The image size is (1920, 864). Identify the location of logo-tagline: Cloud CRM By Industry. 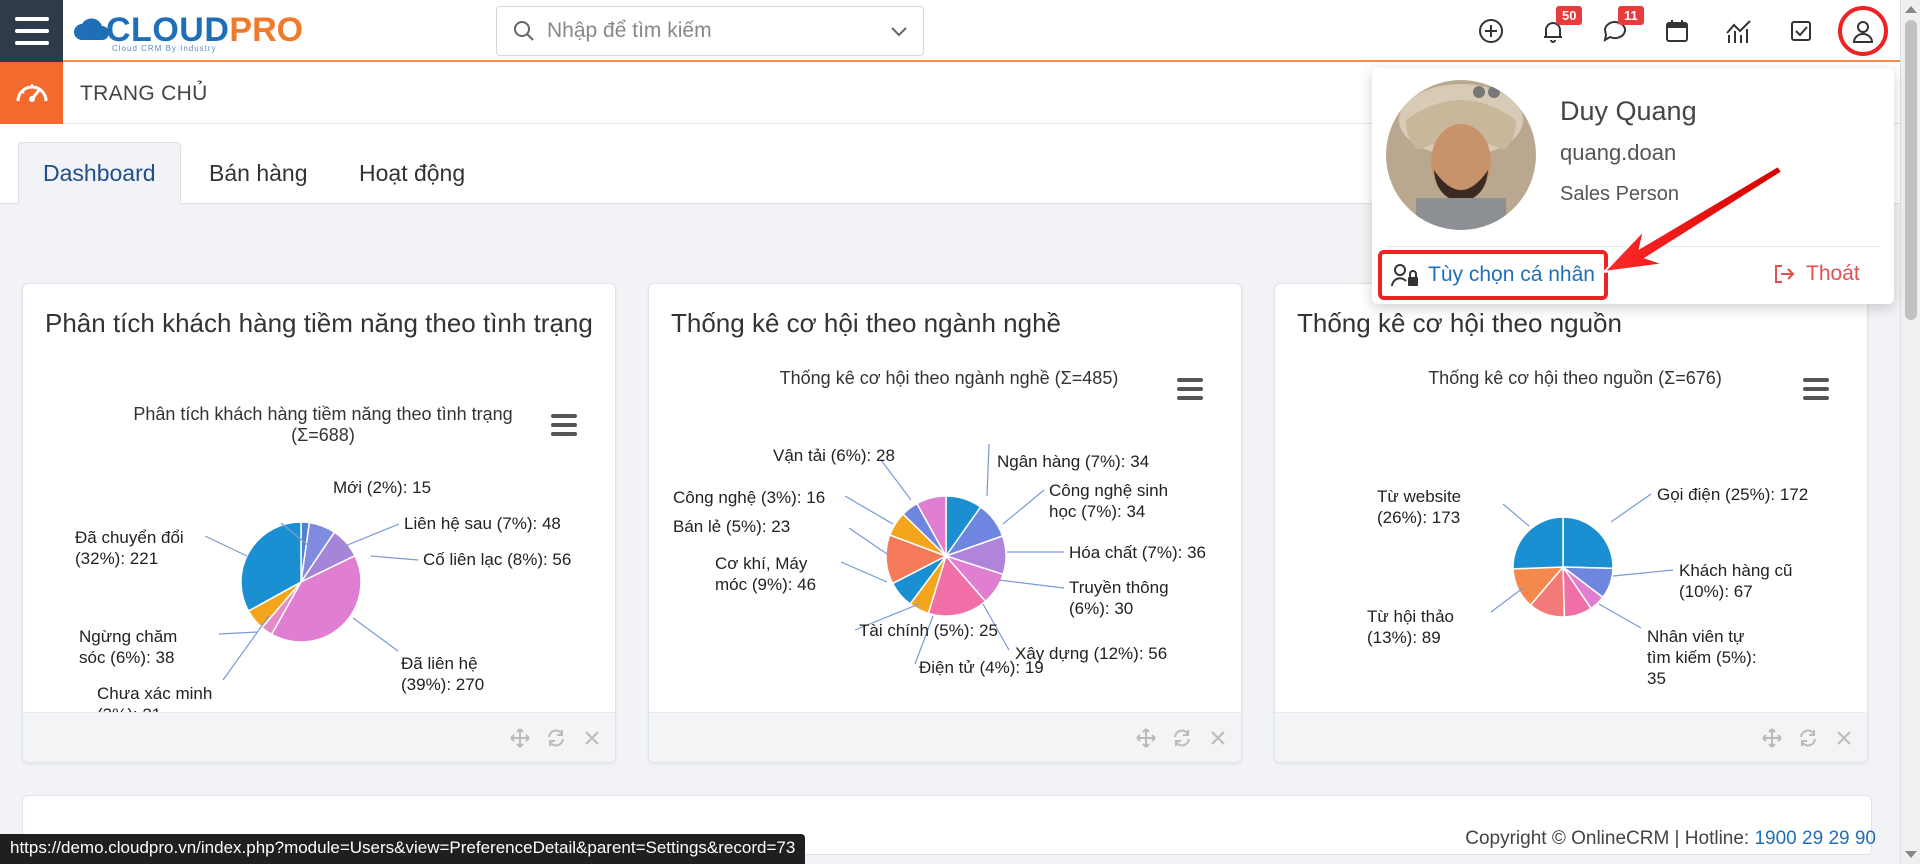
(164, 48).